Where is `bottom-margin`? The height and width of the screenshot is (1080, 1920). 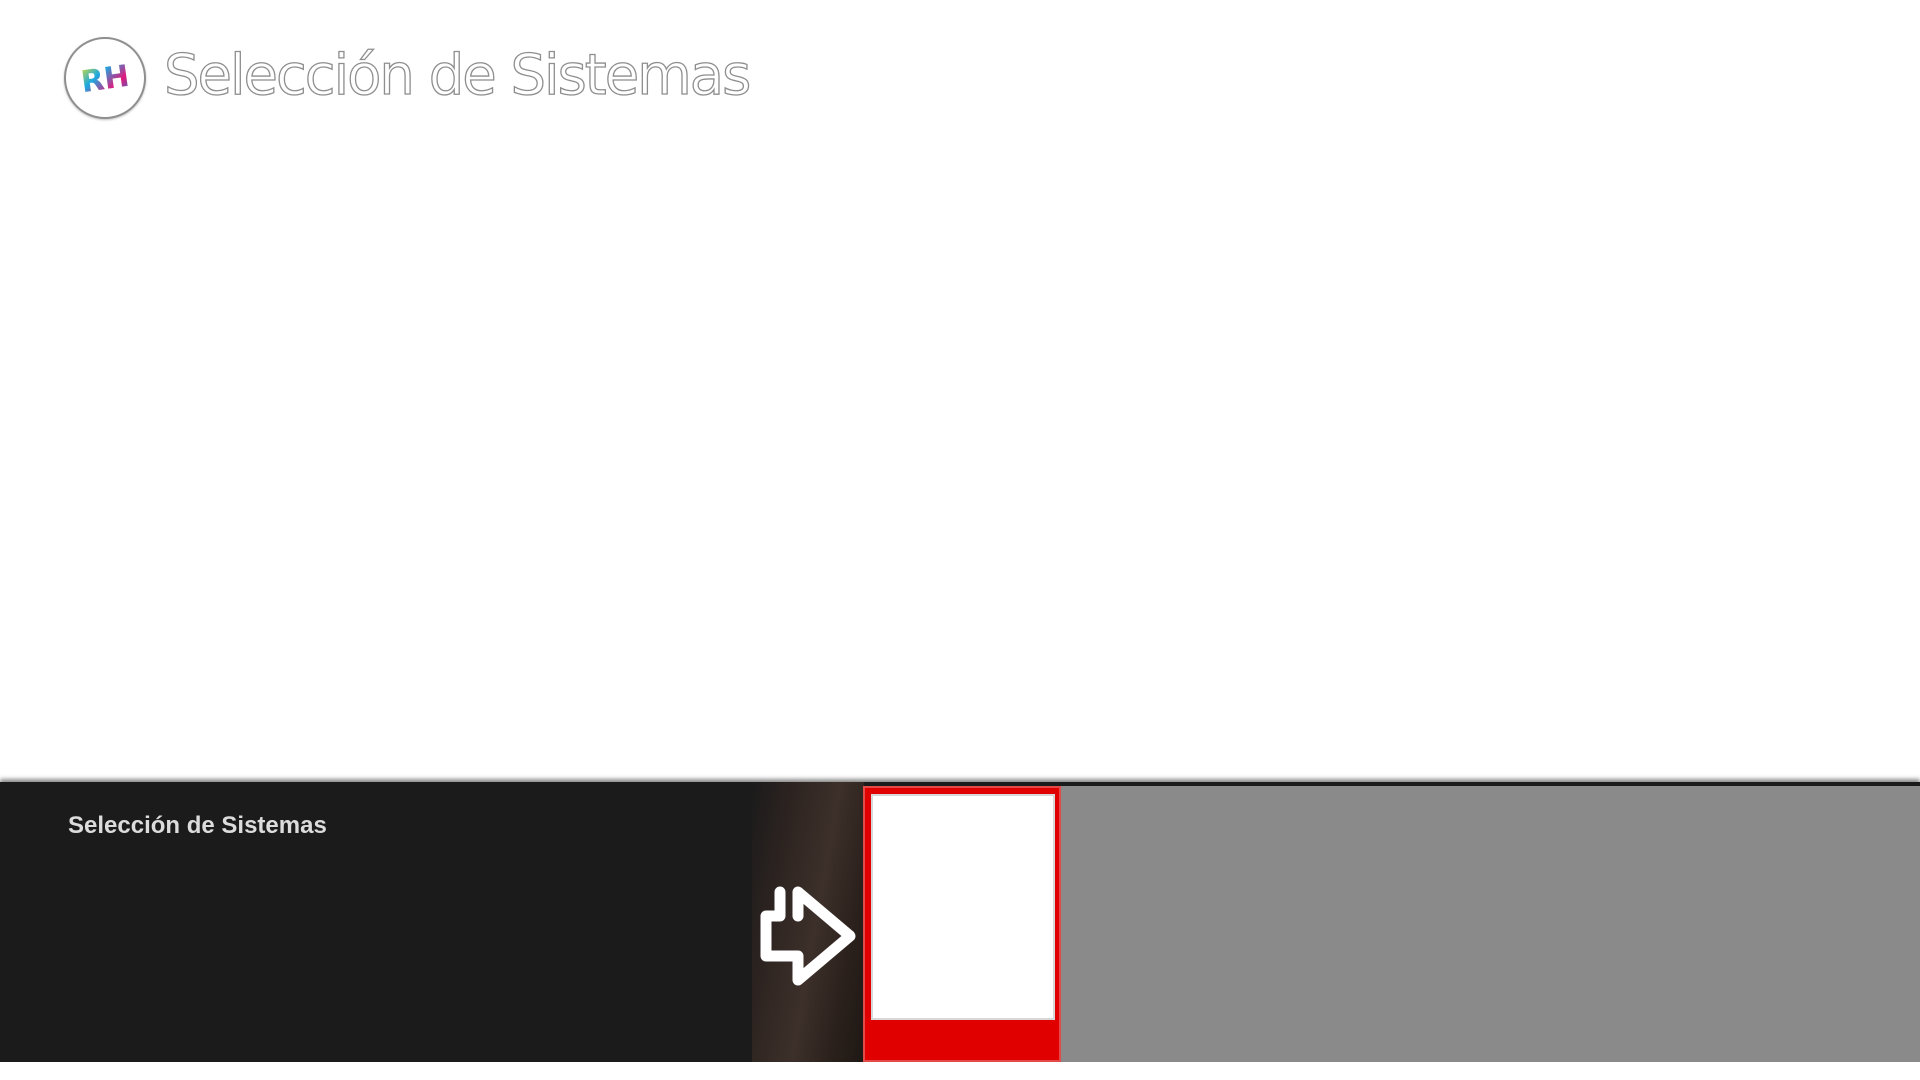
bottom-margin is located at coordinates (960, 1071).